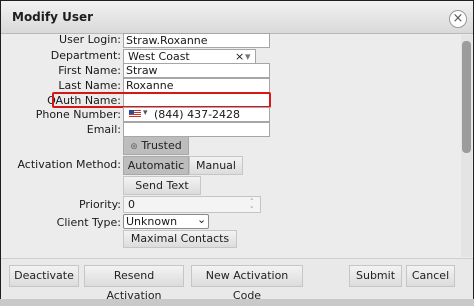 The image size is (474, 306). I want to click on us-flag-icon, so click(135, 114).